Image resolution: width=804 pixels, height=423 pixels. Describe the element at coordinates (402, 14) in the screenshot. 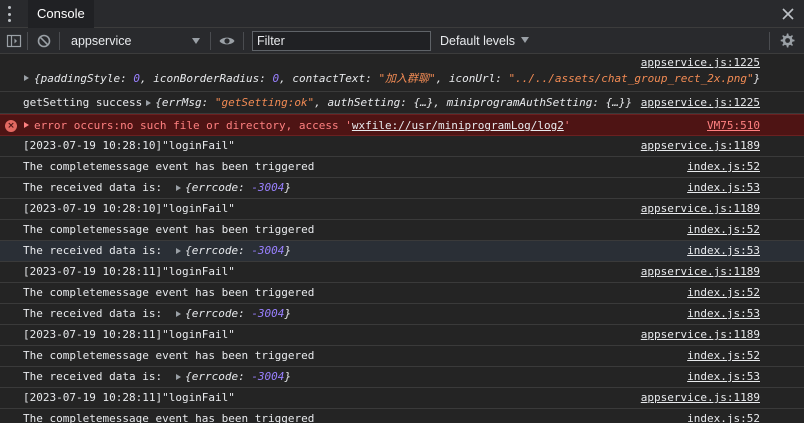

I see `drawer-tab-bar: Console` at that location.